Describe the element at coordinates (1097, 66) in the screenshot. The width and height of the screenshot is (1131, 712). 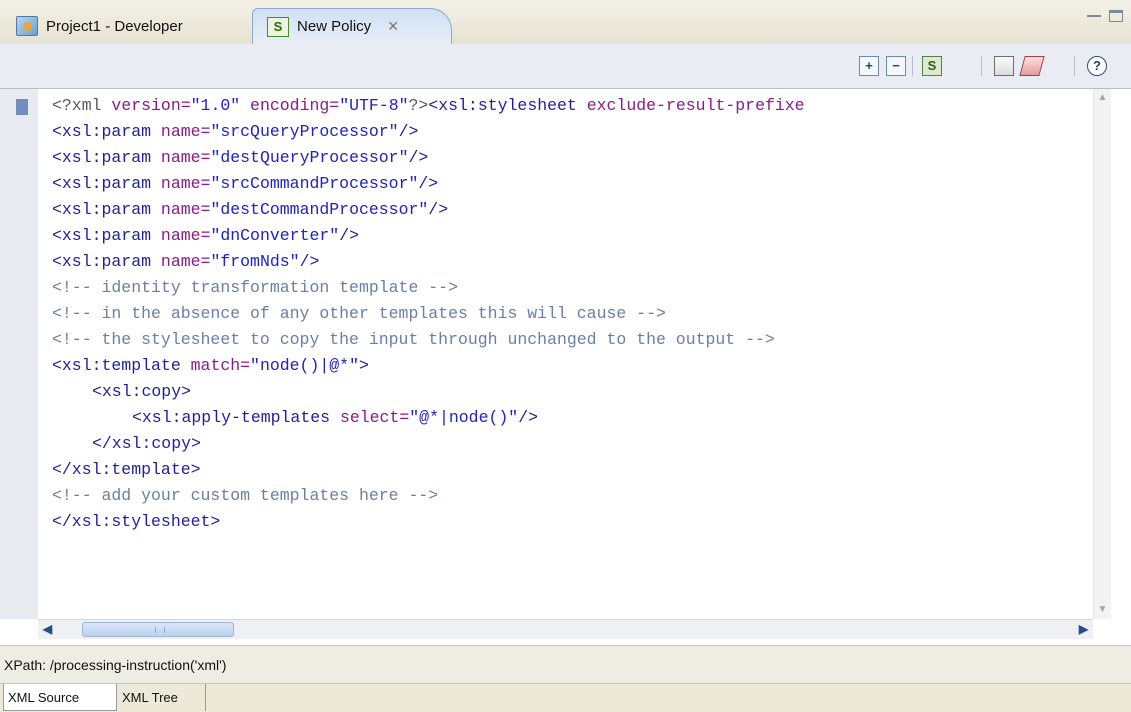
I see `help-icon: ?` at that location.